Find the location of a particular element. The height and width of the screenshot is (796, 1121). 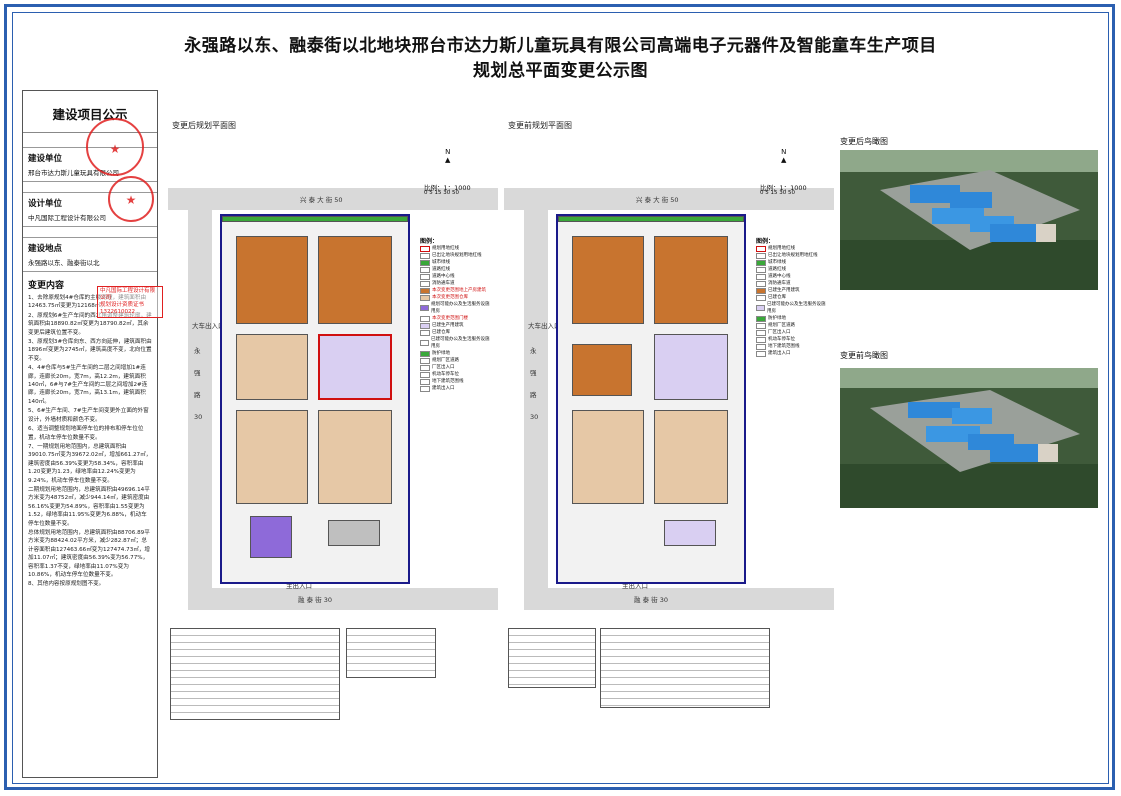

plan-before-label: 变更前规划平面图 is located at coordinates (540, 125).